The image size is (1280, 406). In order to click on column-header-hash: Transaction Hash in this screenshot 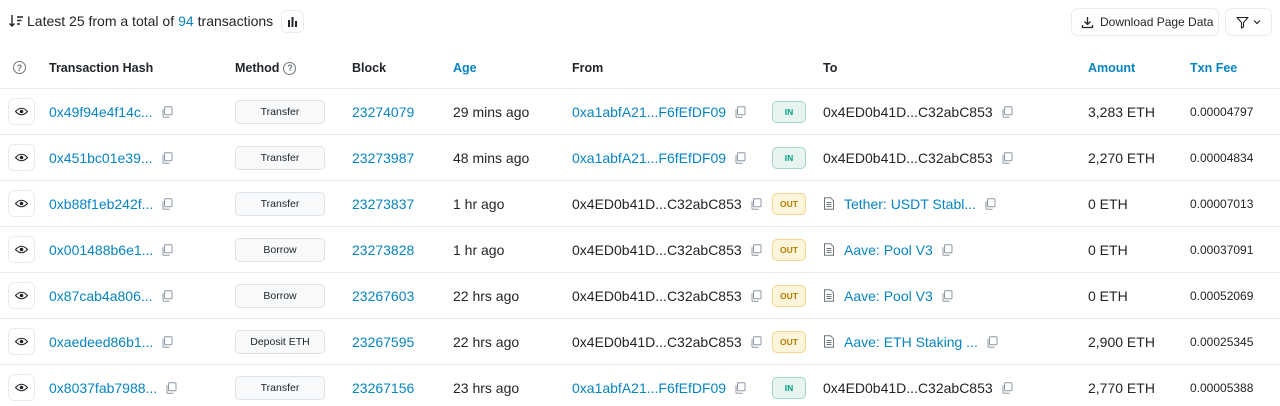, I will do `click(101, 68)`.